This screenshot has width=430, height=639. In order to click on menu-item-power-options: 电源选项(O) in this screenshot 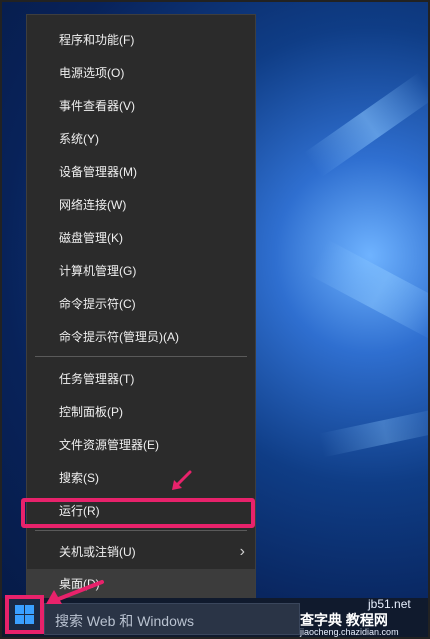, I will do `click(141, 73)`.